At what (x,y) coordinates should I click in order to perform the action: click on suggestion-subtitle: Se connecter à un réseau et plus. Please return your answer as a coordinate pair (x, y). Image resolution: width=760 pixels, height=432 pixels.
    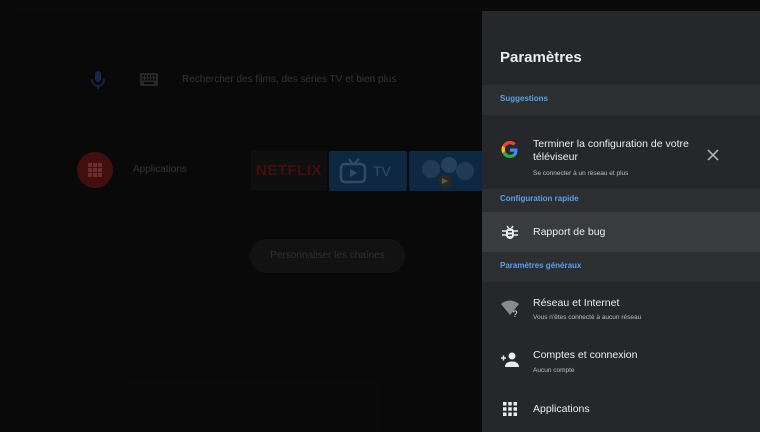
    Looking at the image, I should click on (581, 173).